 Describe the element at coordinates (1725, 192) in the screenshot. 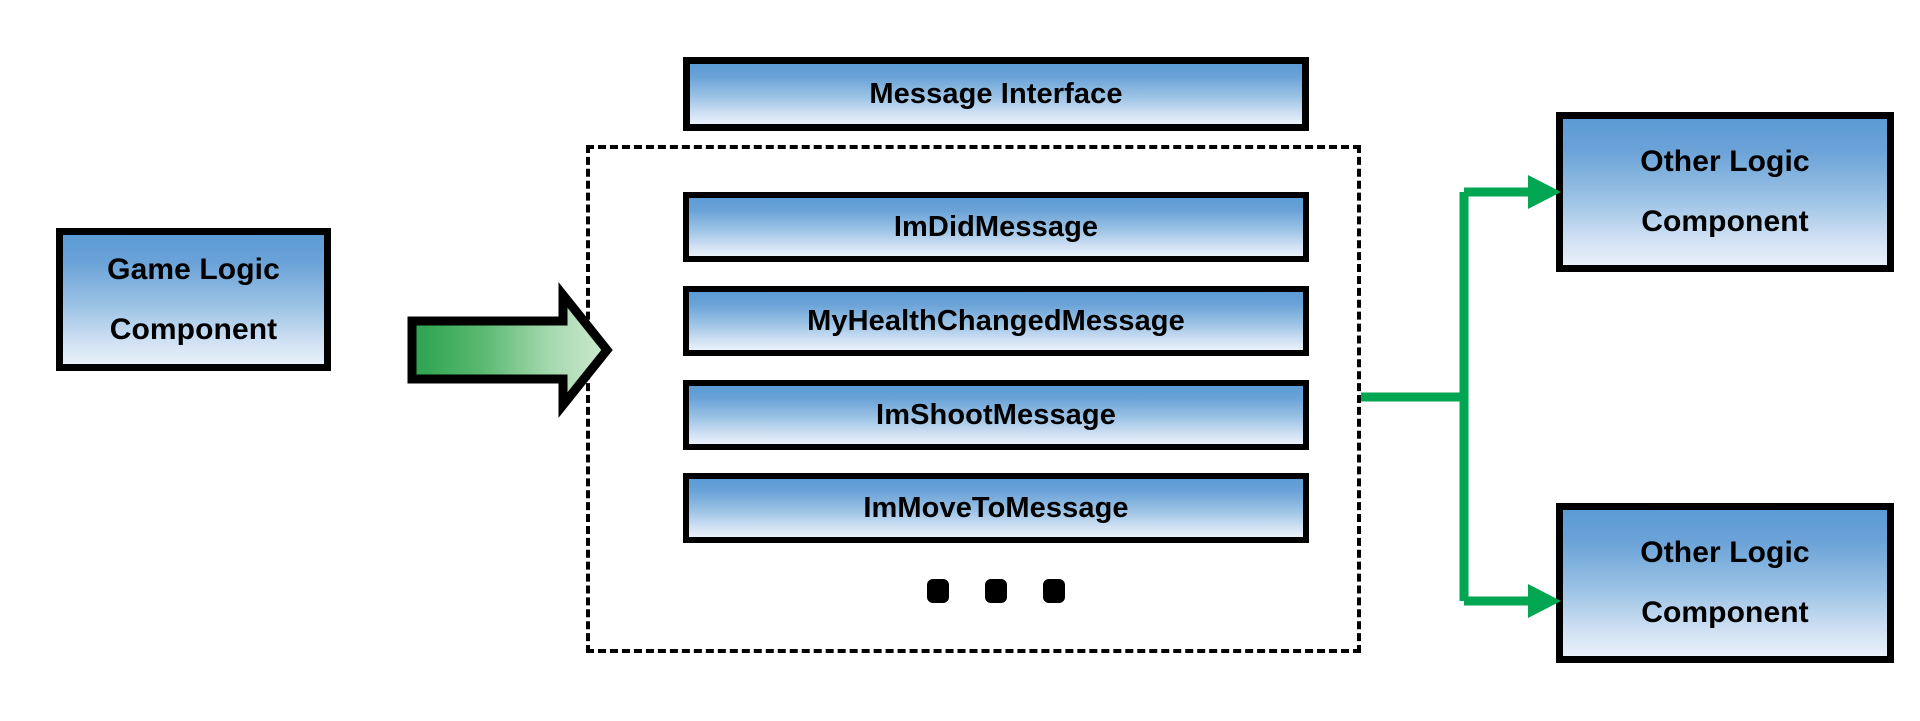

I see `other-logic-component-box-top: Other Logic Component` at that location.